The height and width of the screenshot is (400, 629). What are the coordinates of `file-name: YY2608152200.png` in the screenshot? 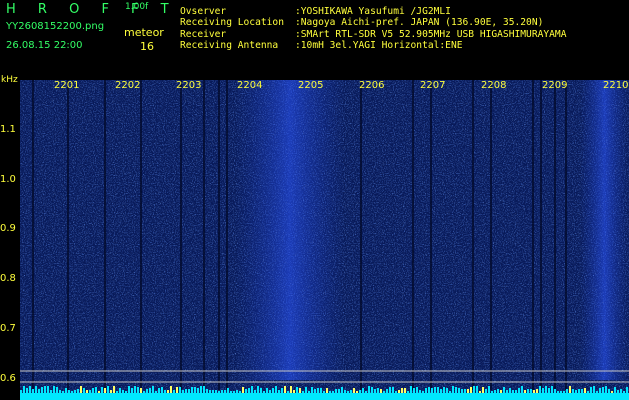 It's located at (55, 26).